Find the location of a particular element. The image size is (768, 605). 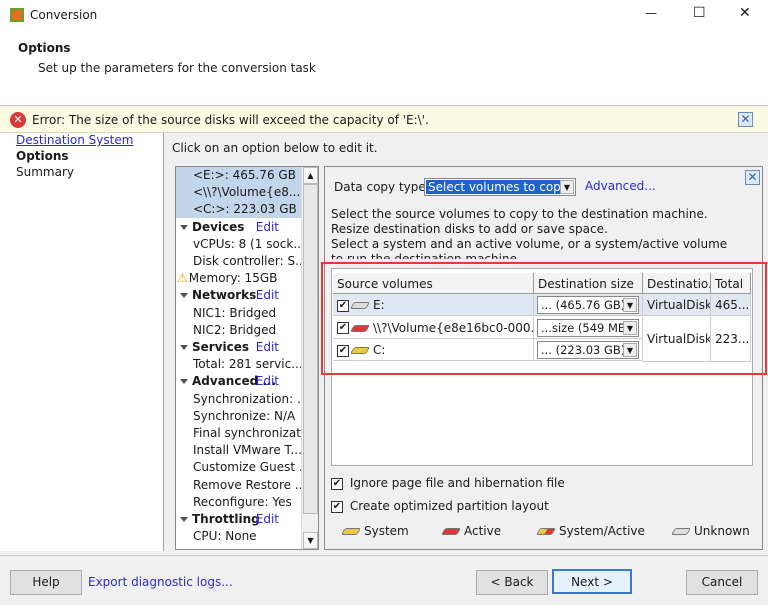

tree-section: Services Edit is located at coordinates (238, 347).